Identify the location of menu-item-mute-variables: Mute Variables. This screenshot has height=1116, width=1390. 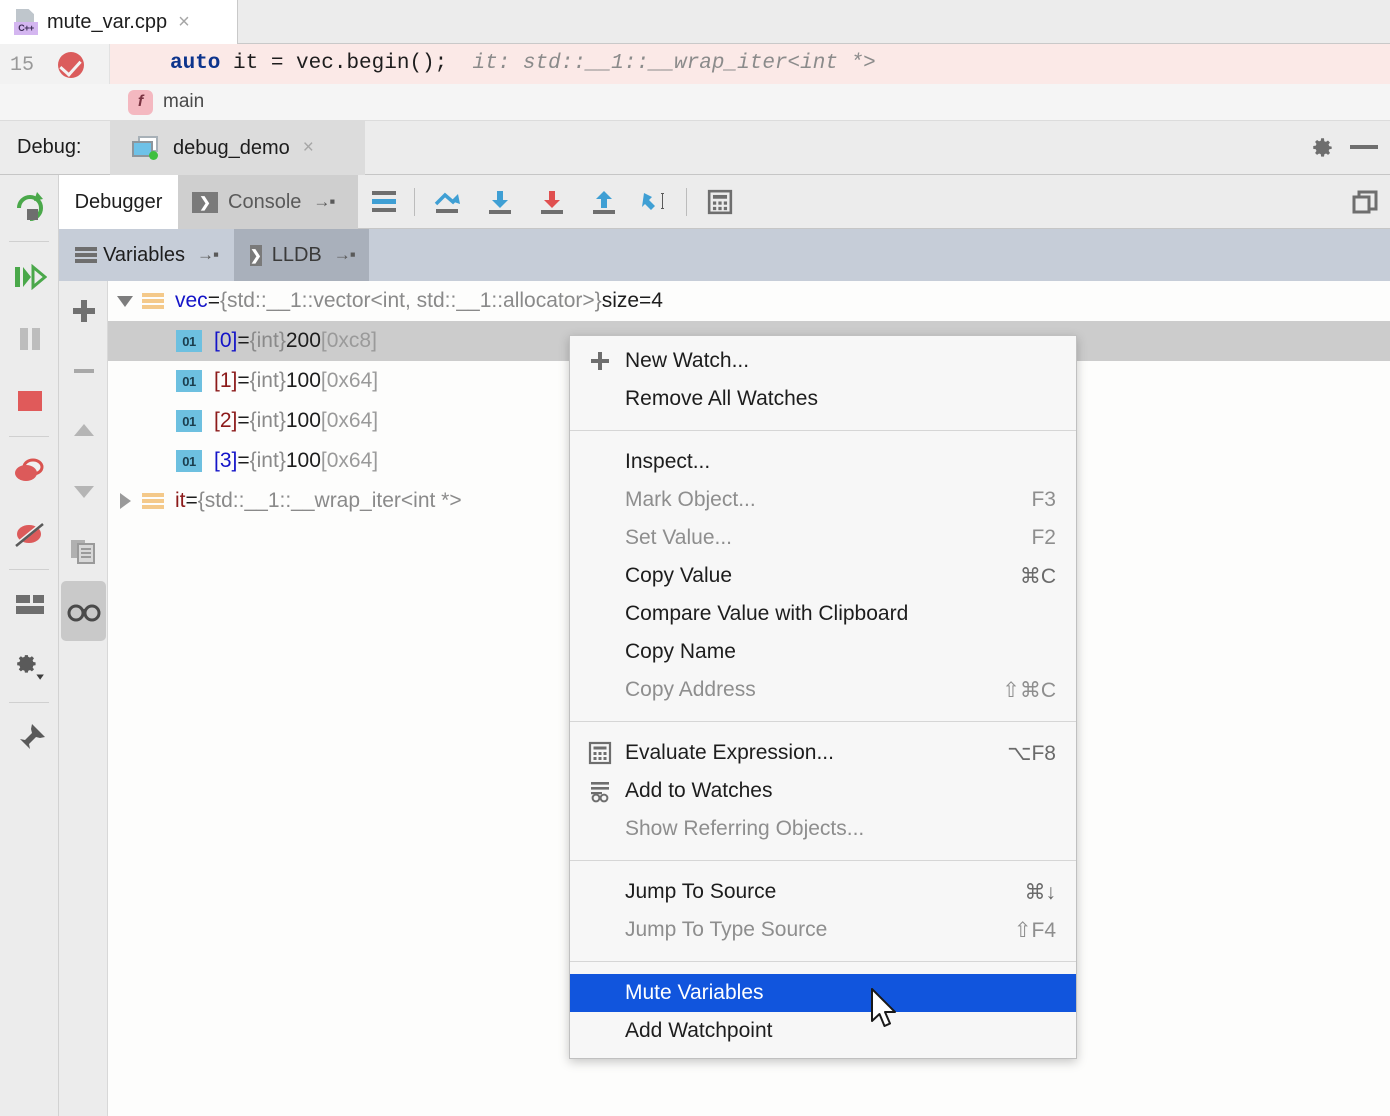
(823, 993).